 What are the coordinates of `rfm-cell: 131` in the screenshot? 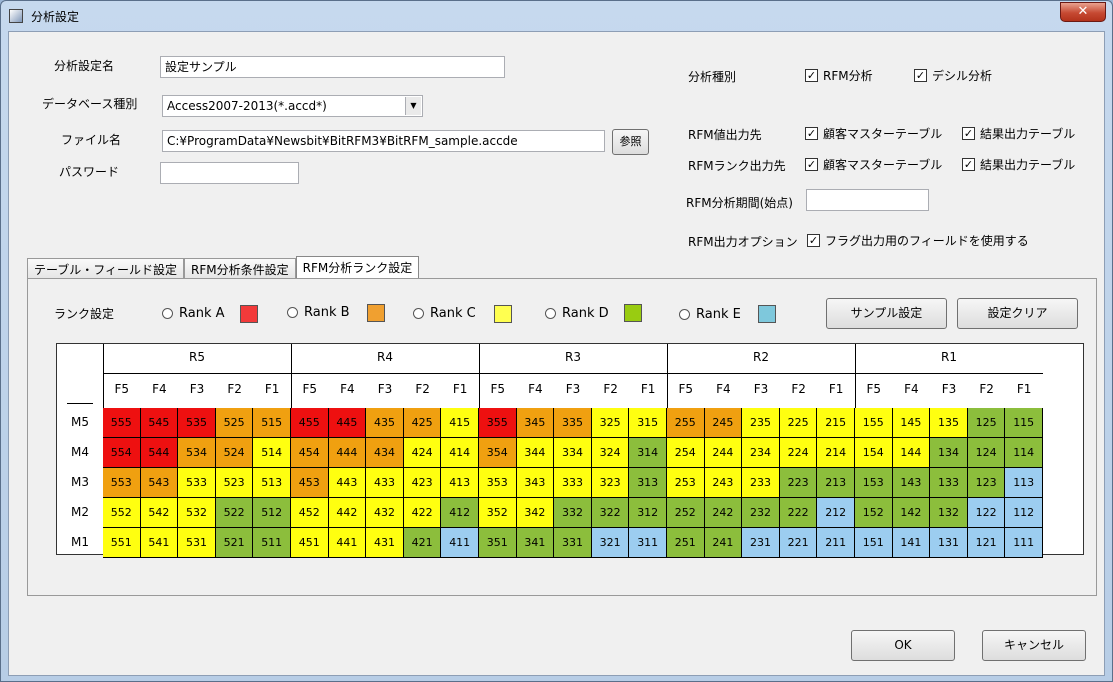 It's located at (949, 543).